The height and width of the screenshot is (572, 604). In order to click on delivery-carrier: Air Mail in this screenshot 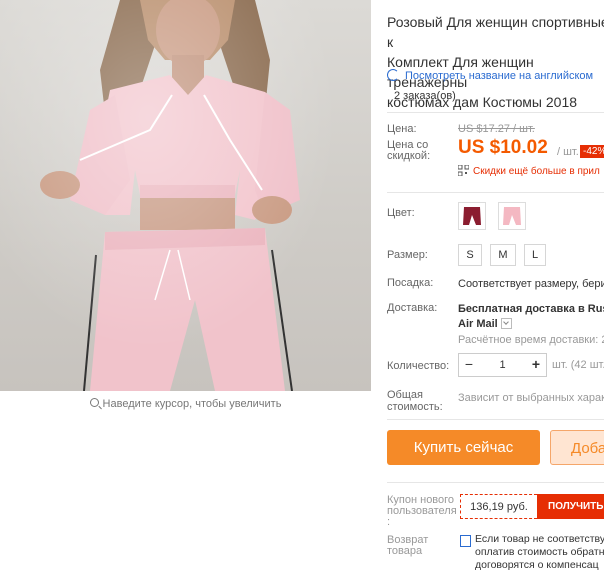, I will do `click(485, 324)`.